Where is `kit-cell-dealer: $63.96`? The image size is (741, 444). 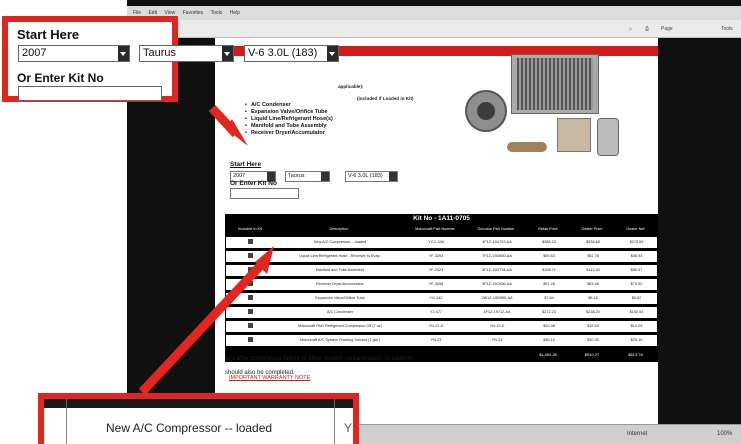 kit-cell-dealer: $63.96 is located at coordinates (593, 284).